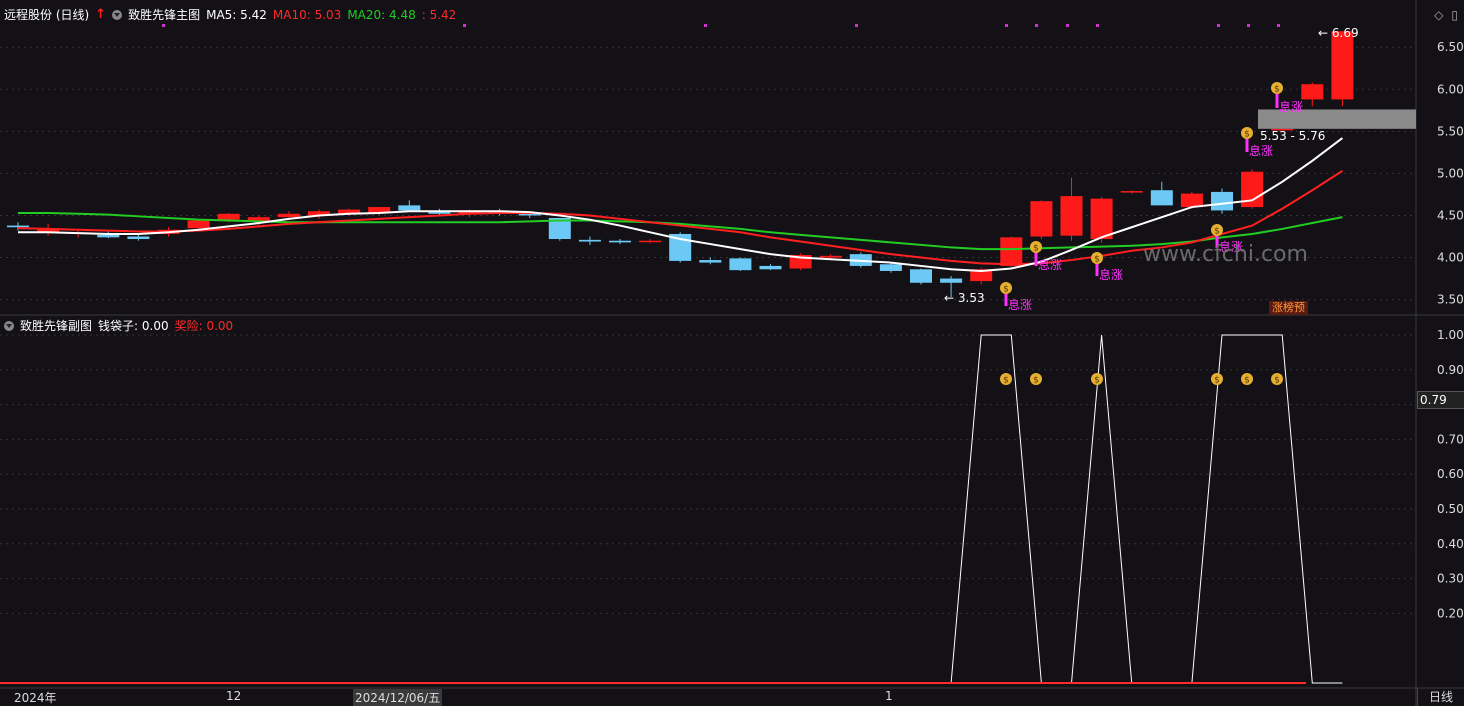  What do you see at coordinates (204, 326) in the screenshot?
I see `risk-value: 奖险: 0.00` at bounding box center [204, 326].